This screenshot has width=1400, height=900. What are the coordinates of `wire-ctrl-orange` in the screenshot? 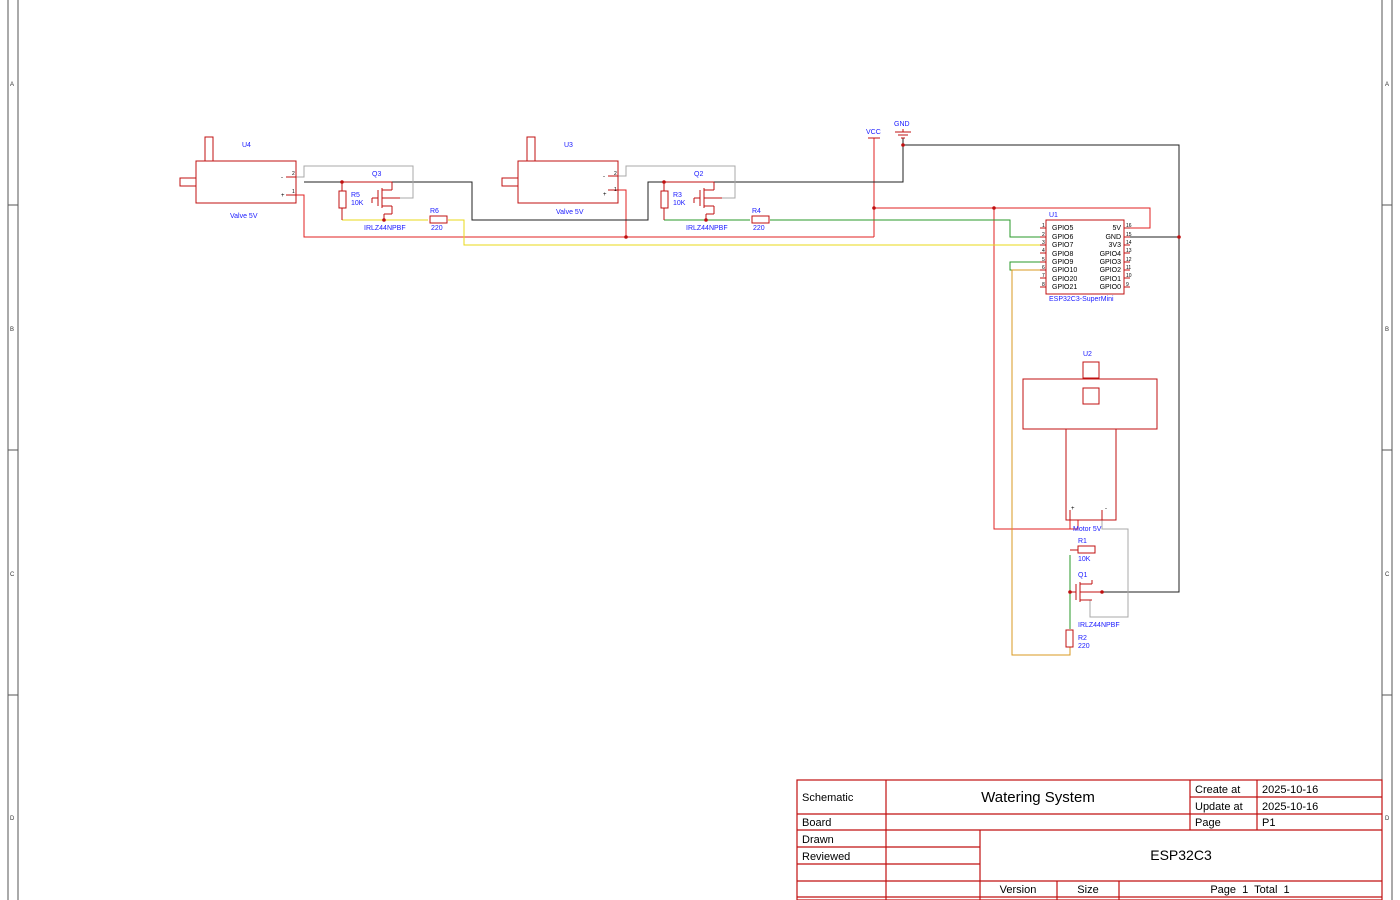 It's located at (1041, 462).